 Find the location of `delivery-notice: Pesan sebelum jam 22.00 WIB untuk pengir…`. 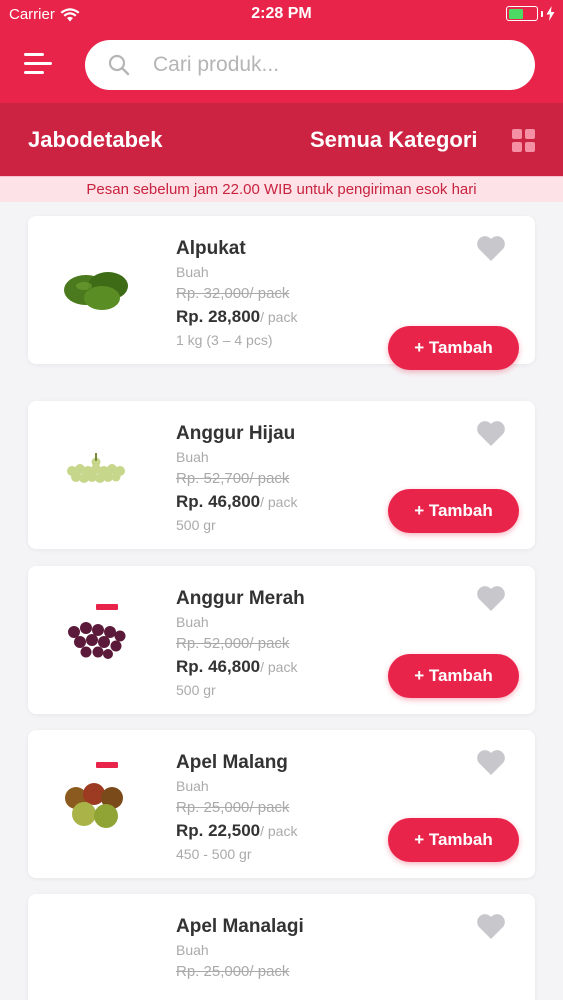

delivery-notice: Pesan sebelum jam 22.00 WIB untuk pengir… is located at coordinates (281, 189).